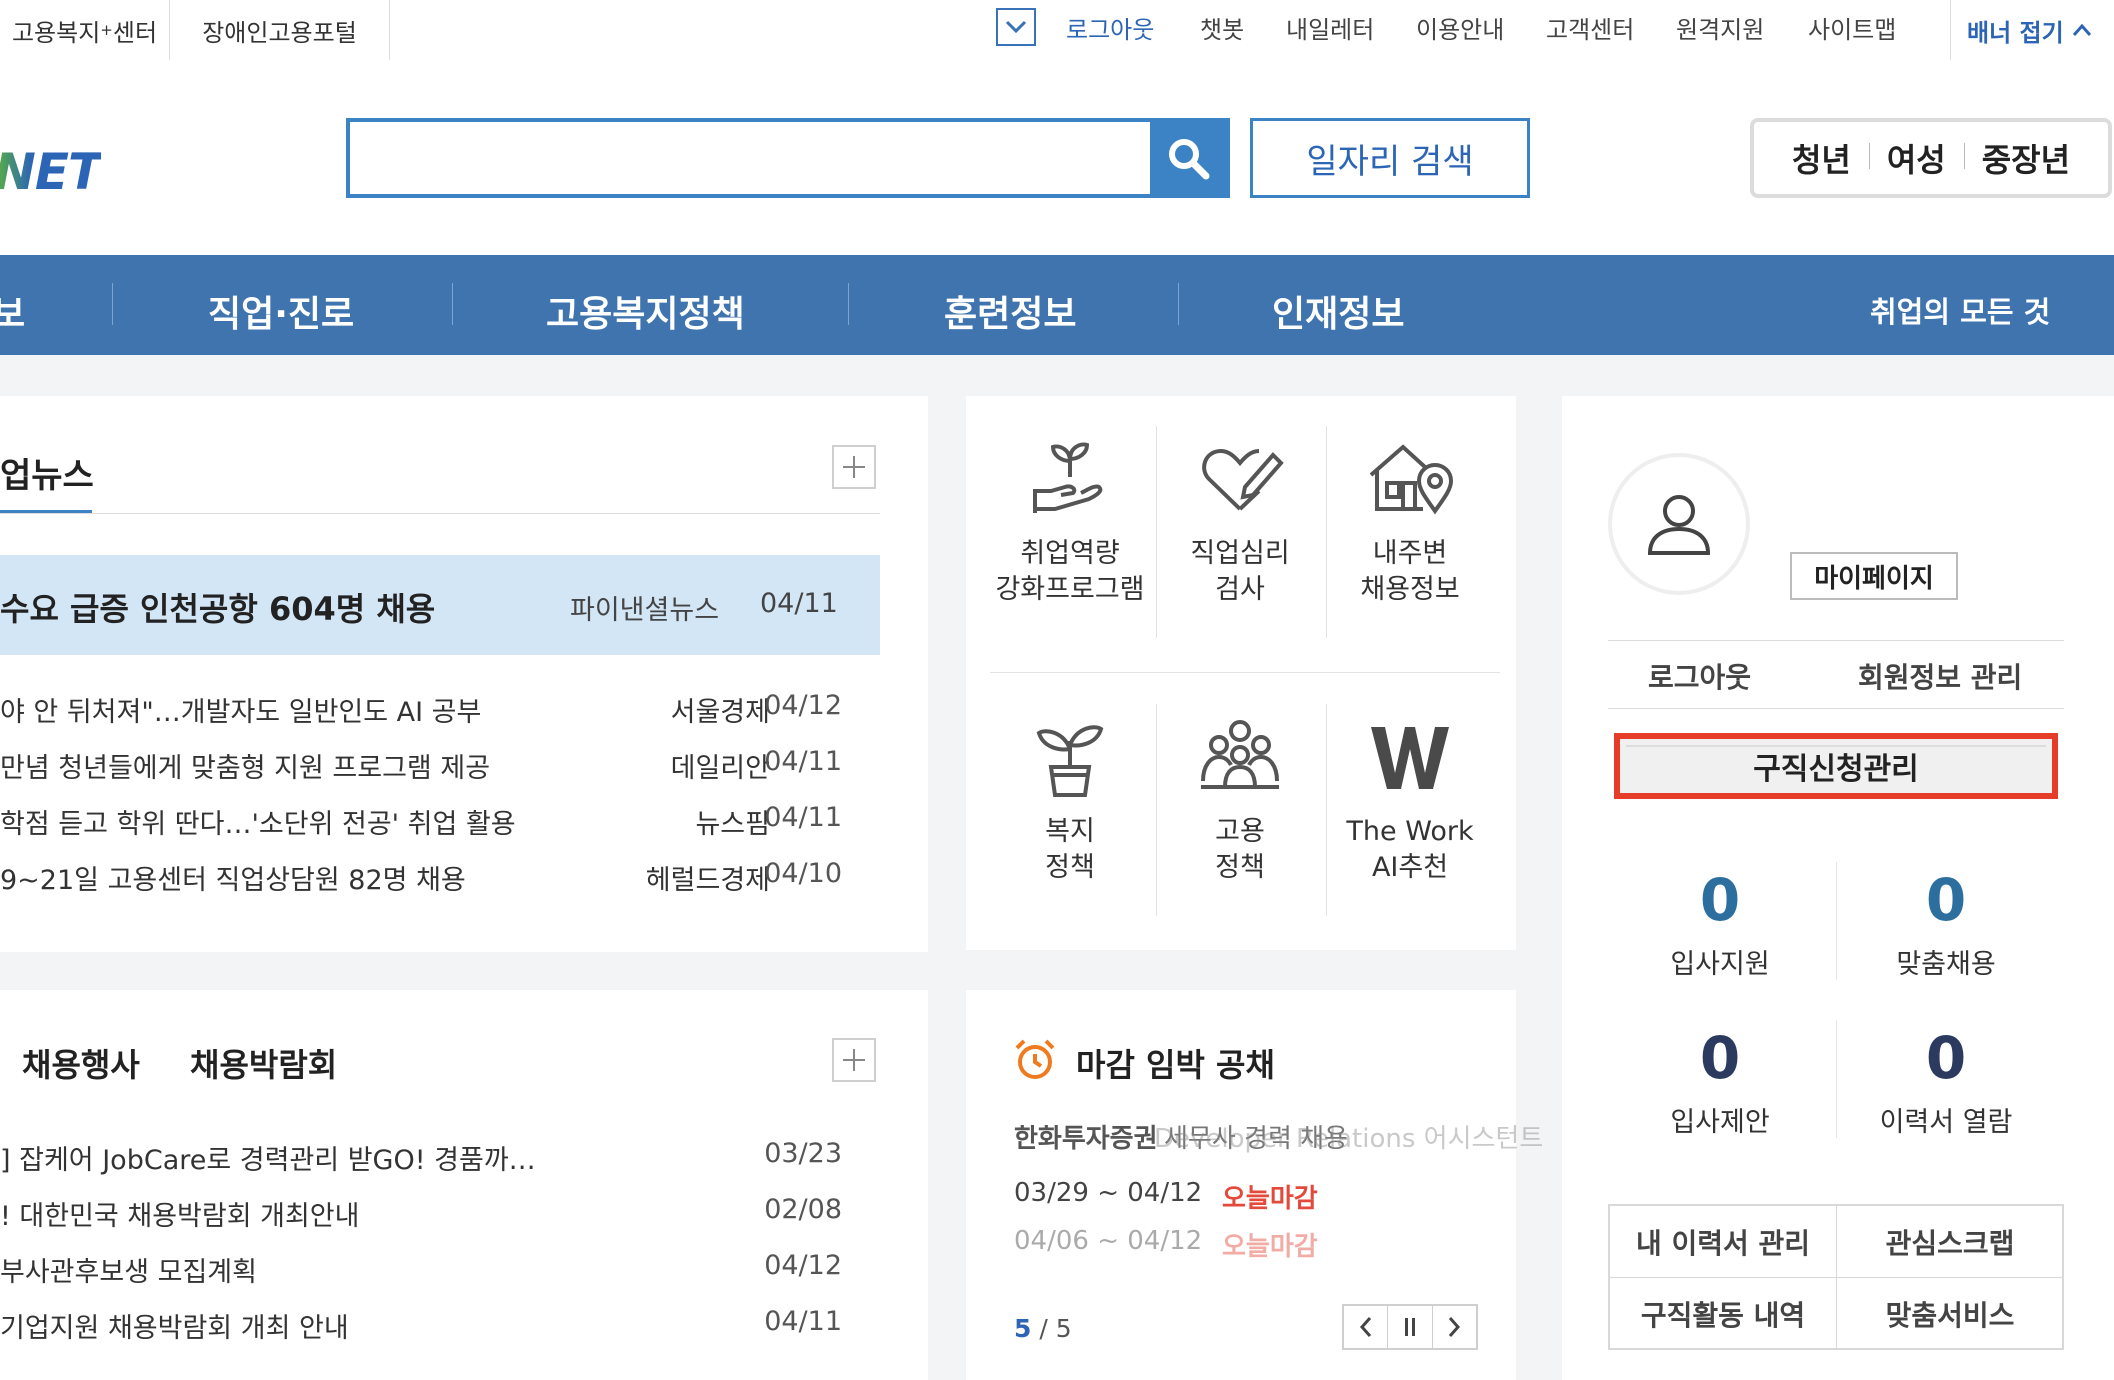  What do you see at coordinates (854, 467) in the screenshot?
I see `news-more-button` at bounding box center [854, 467].